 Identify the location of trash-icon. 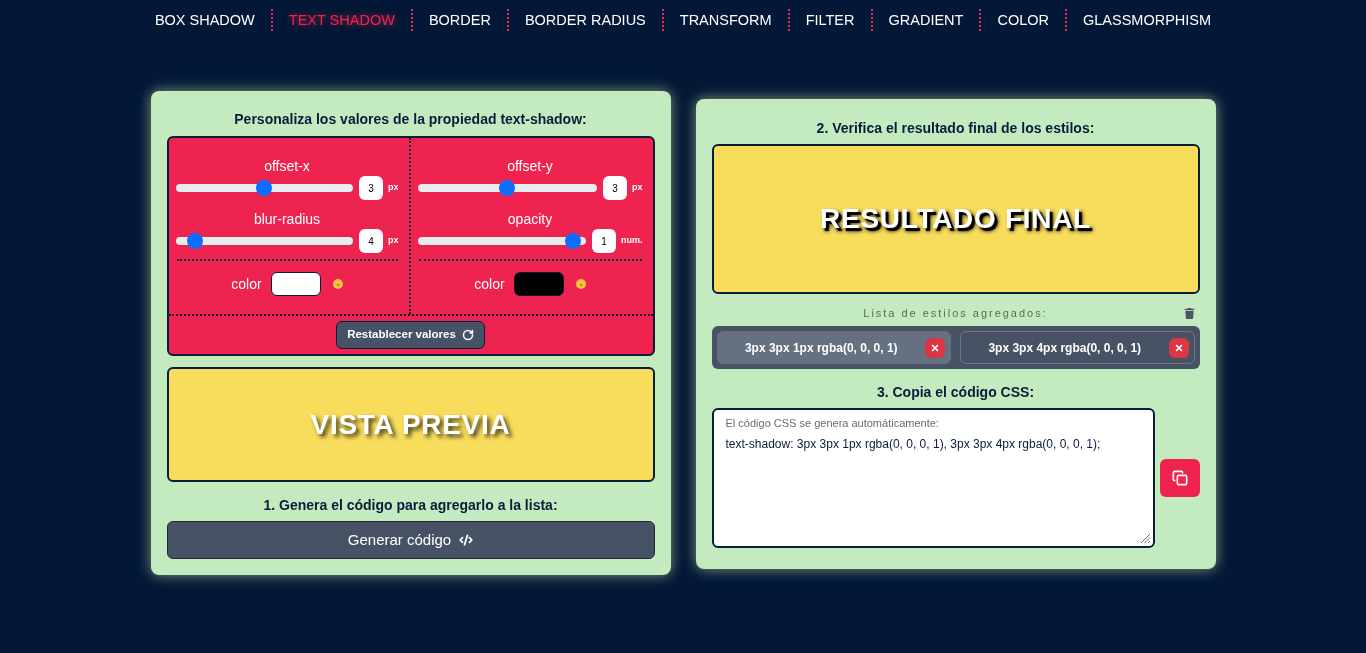
(1189, 313).